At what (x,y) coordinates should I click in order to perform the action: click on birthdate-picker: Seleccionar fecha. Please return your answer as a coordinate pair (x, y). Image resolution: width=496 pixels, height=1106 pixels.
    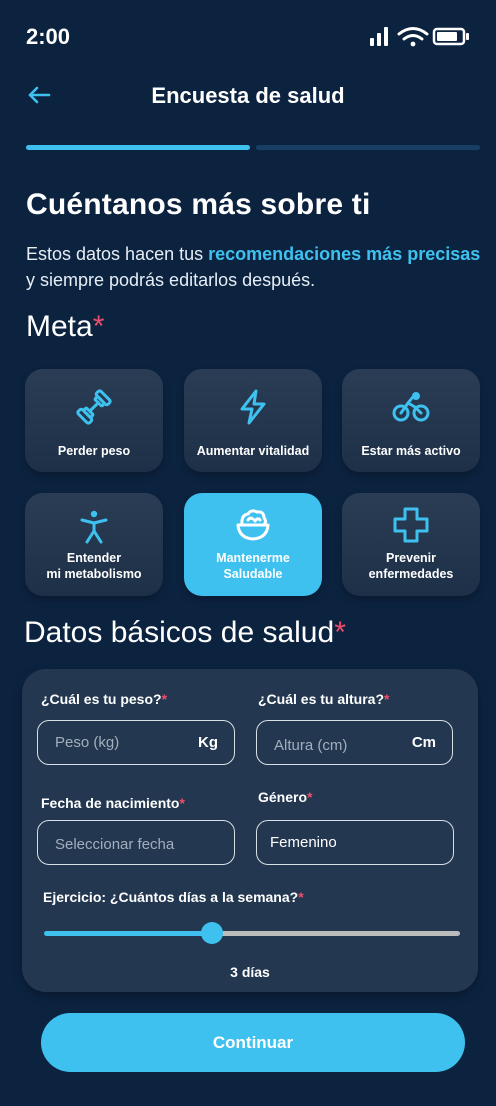
    Looking at the image, I should click on (136, 842).